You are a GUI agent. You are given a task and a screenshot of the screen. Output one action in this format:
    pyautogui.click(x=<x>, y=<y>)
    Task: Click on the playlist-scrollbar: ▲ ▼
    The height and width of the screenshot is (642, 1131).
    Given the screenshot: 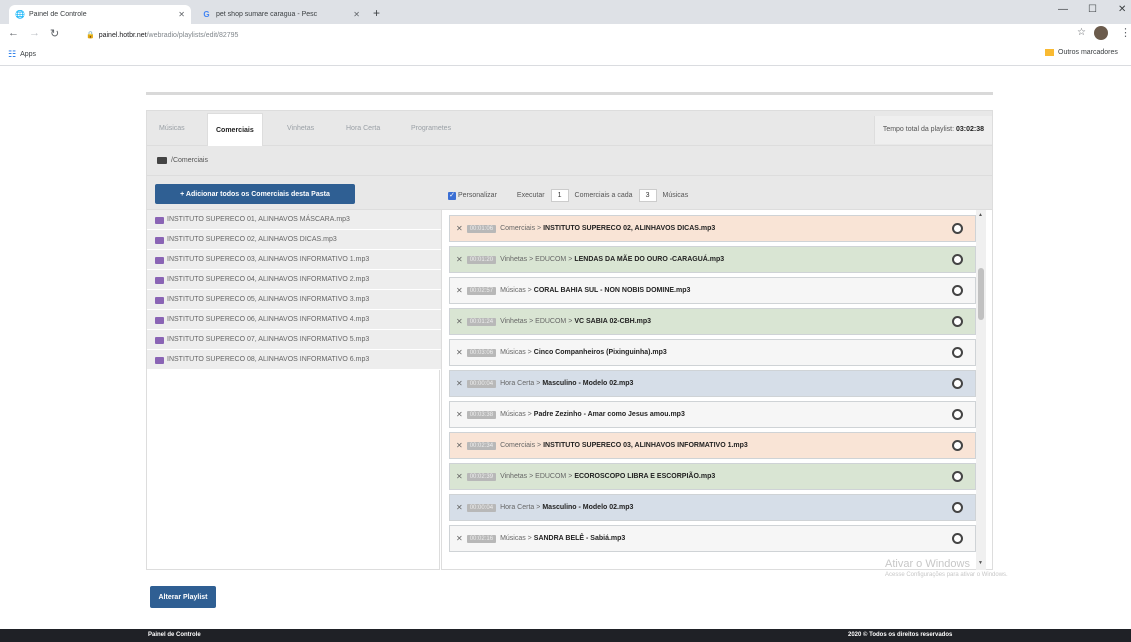 What is the action you would take?
    pyautogui.click(x=981, y=390)
    